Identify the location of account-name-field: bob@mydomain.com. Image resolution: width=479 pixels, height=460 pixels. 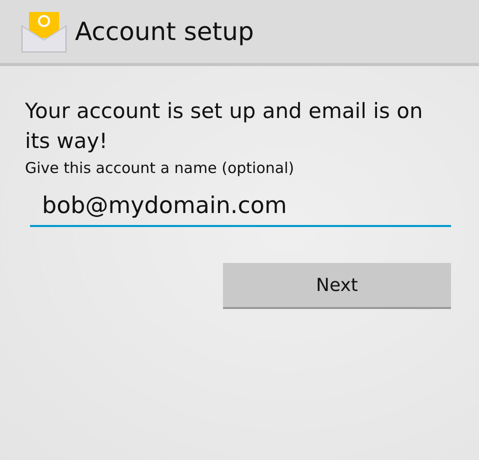
(240, 207).